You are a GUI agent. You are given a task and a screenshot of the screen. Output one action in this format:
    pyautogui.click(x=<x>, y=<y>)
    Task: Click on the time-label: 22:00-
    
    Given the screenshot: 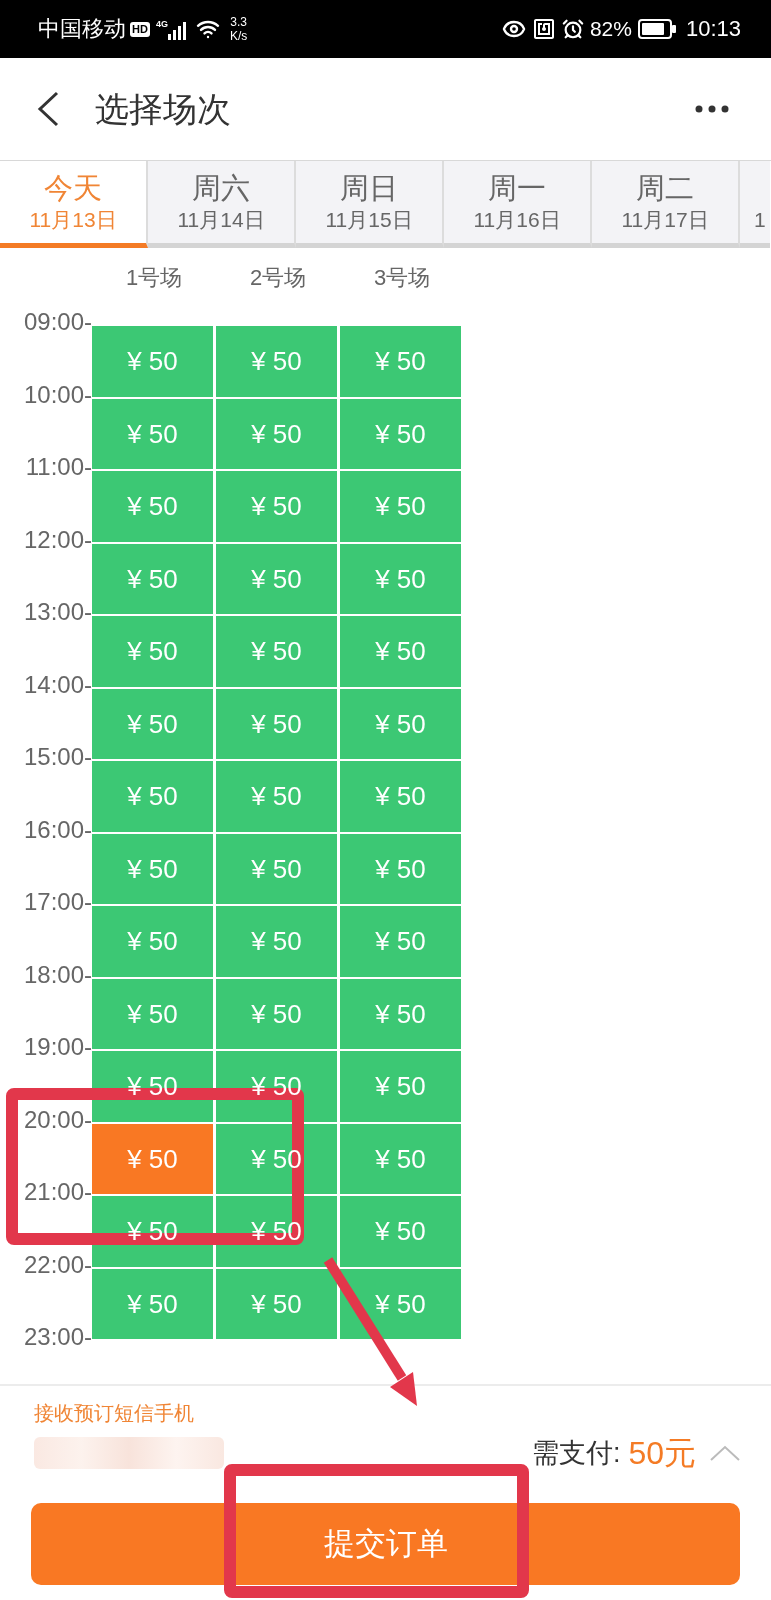 What is the action you would take?
    pyautogui.click(x=57, y=1264)
    